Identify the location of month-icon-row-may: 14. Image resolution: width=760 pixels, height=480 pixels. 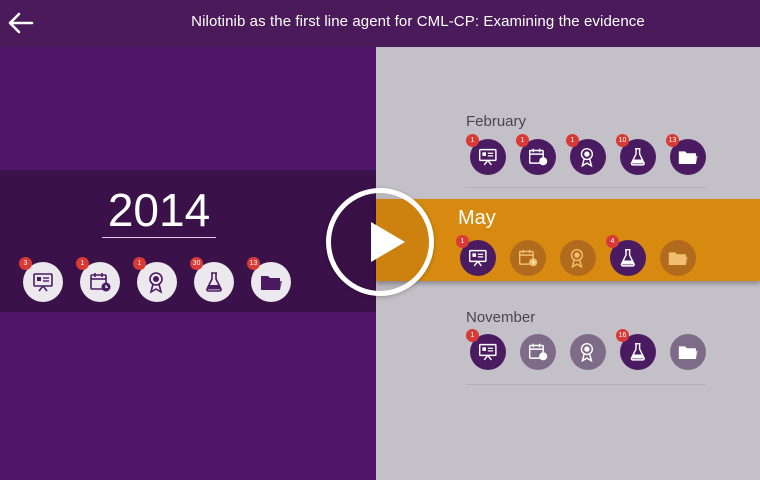
(583, 255).